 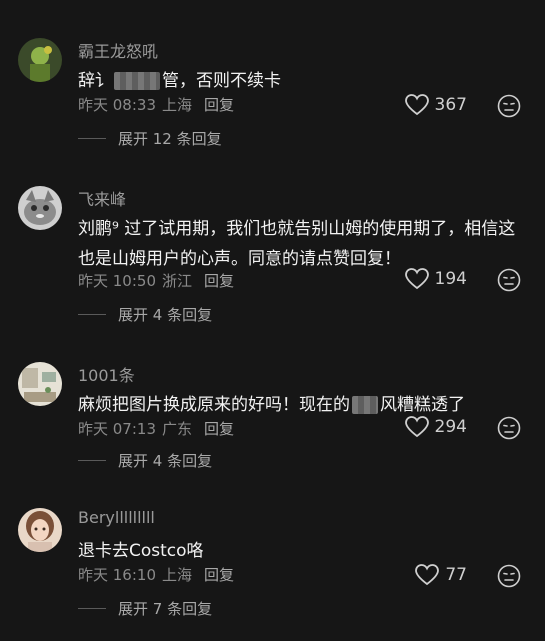 I want to click on like-count: 194, so click(x=450, y=279).